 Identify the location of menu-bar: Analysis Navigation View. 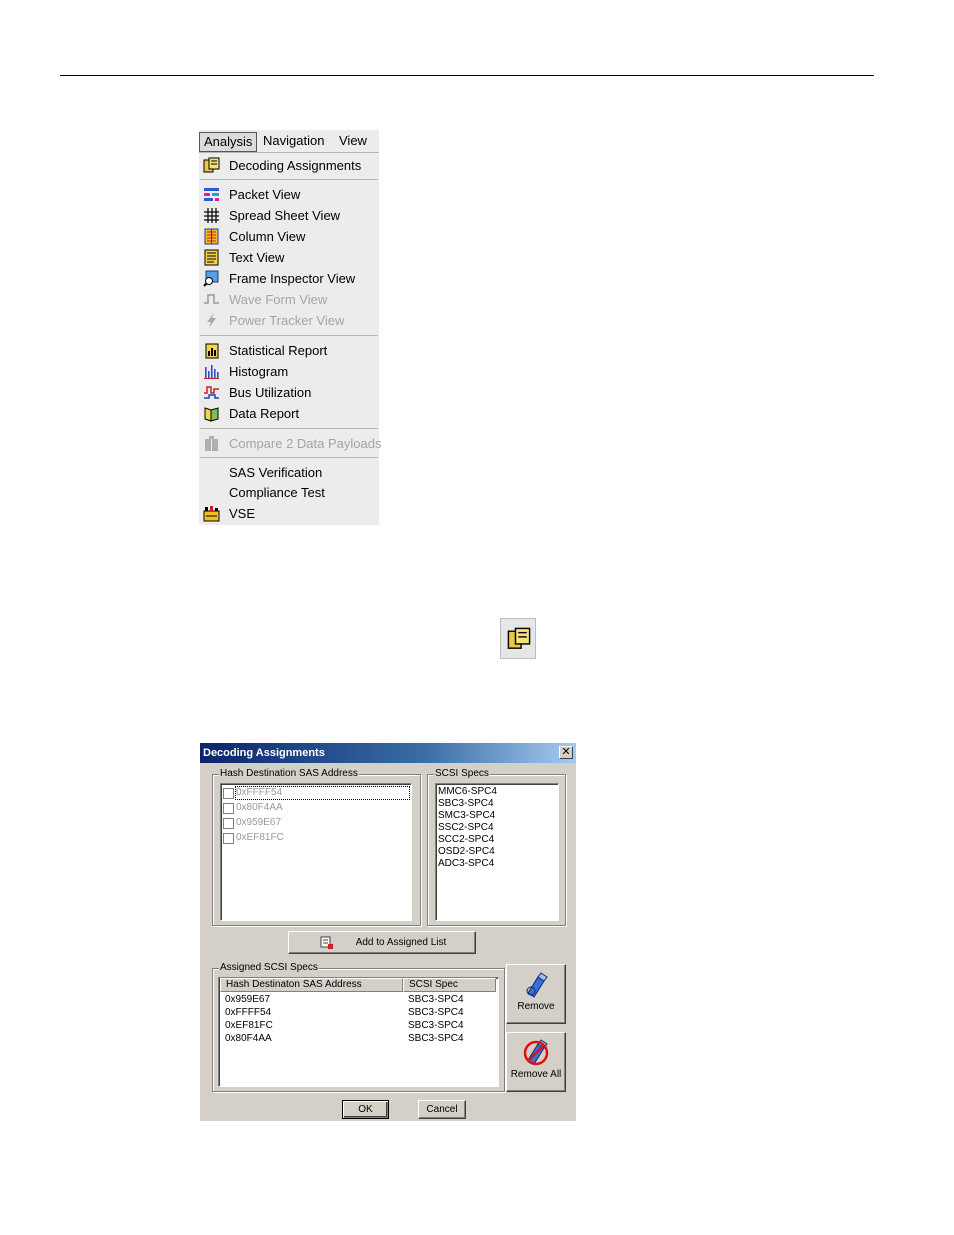
(289, 141).